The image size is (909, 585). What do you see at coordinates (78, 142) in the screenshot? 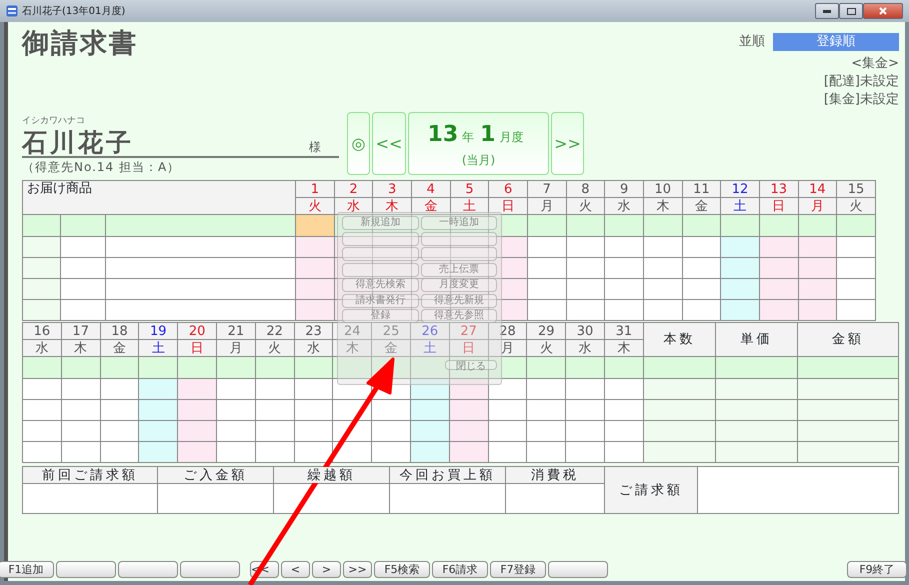
I see `customer-name: 石川花子` at bounding box center [78, 142].